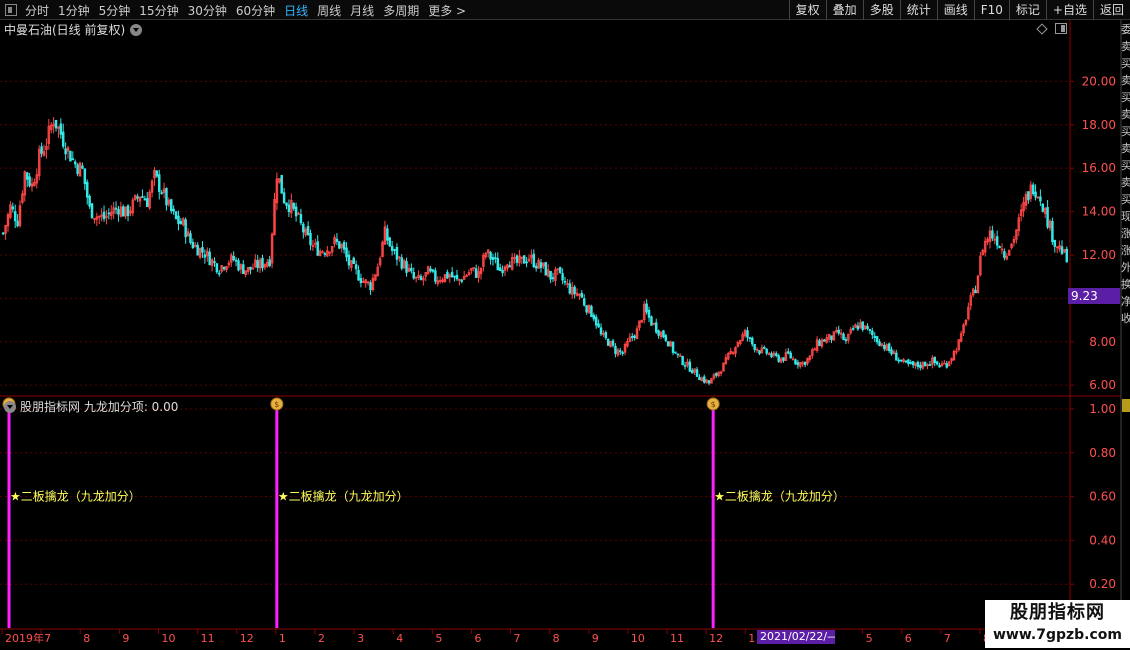  I want to click on quote-label: 净, so click(1125, 301).